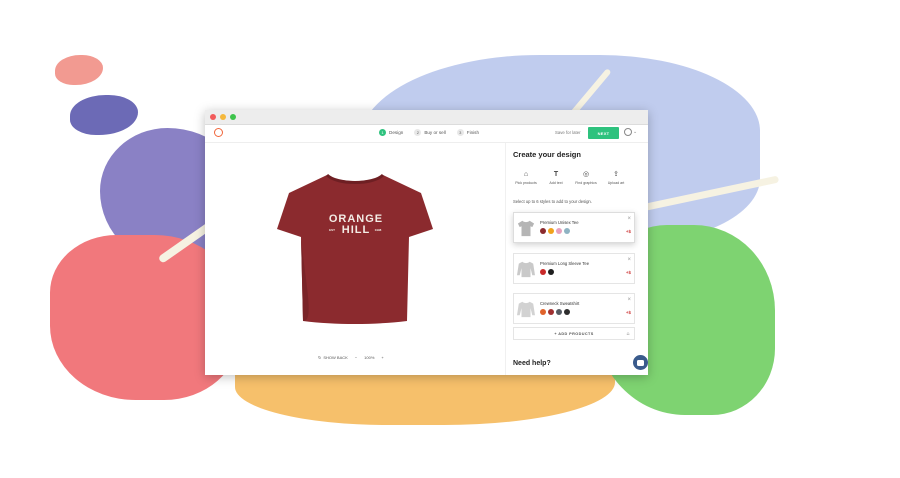  I want to click on tool-pick-products: ⌂ Pick products, so click(526, 178).